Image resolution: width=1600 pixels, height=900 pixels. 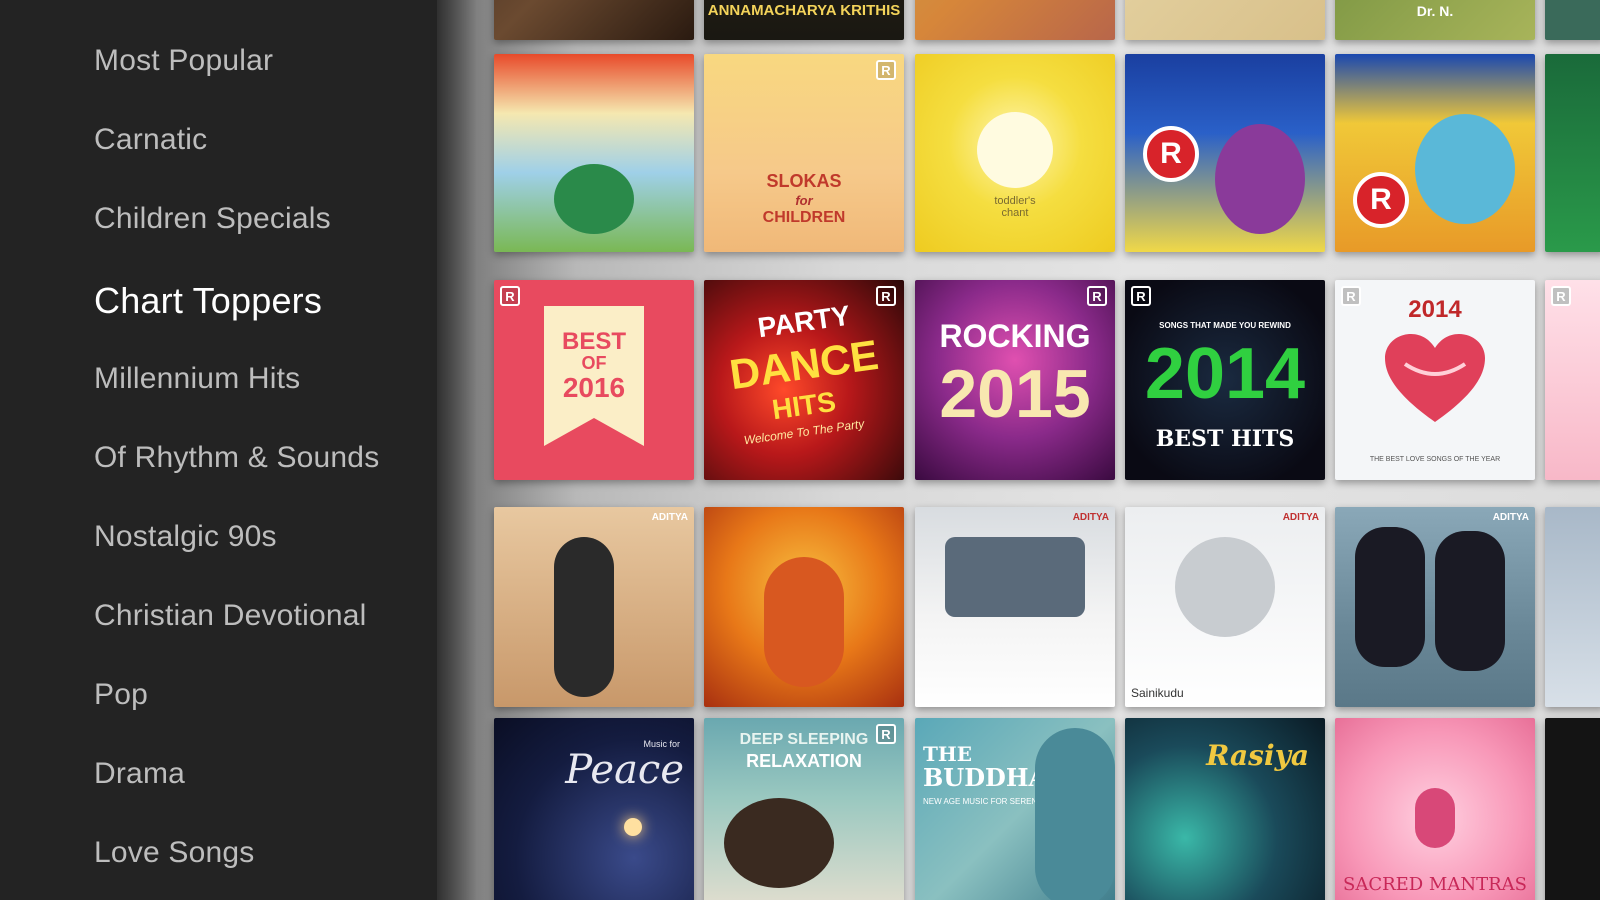 I want to click on album-title: ROCKING, so click(x=1015, y=336).